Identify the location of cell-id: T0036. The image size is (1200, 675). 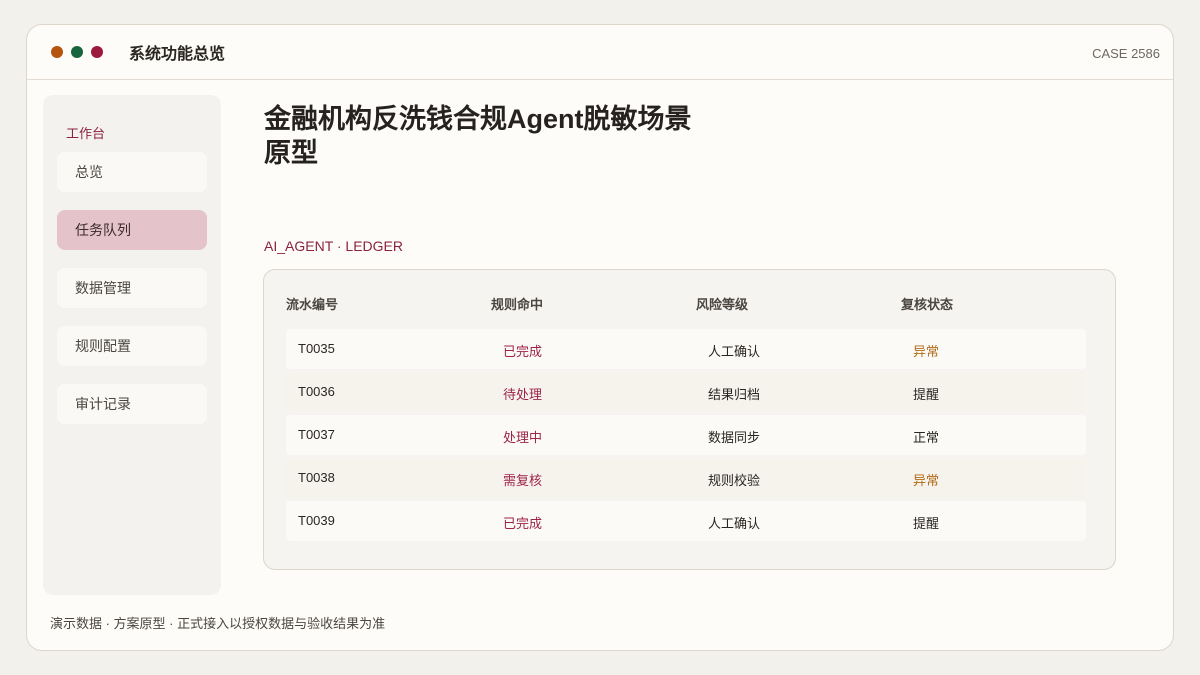
(316, 391).